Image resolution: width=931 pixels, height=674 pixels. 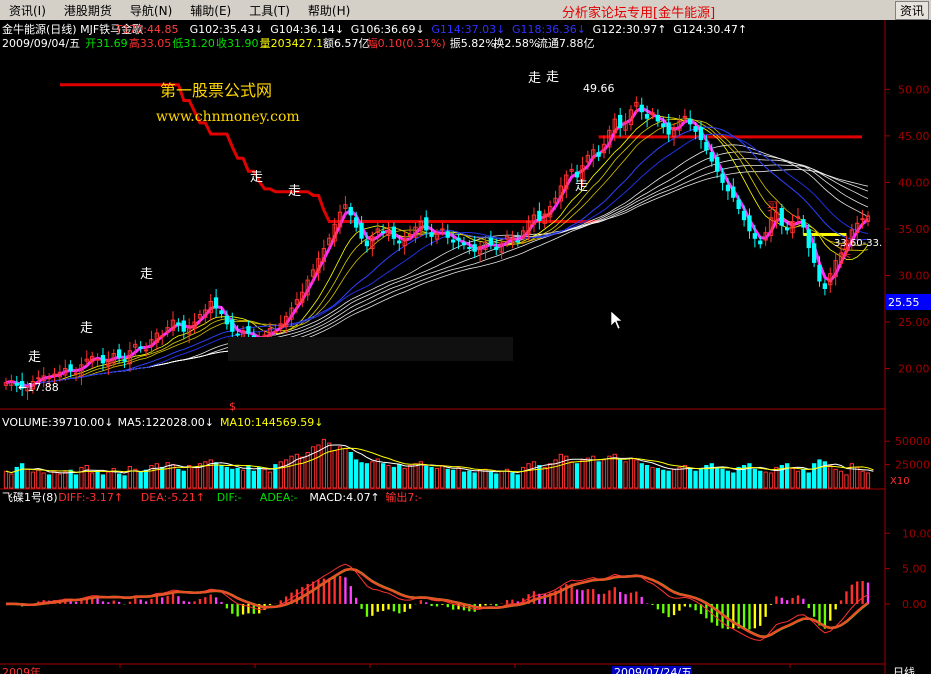 I want to click on macd-item-2: DEA:-5.21↑, so click(x=173, y=497).